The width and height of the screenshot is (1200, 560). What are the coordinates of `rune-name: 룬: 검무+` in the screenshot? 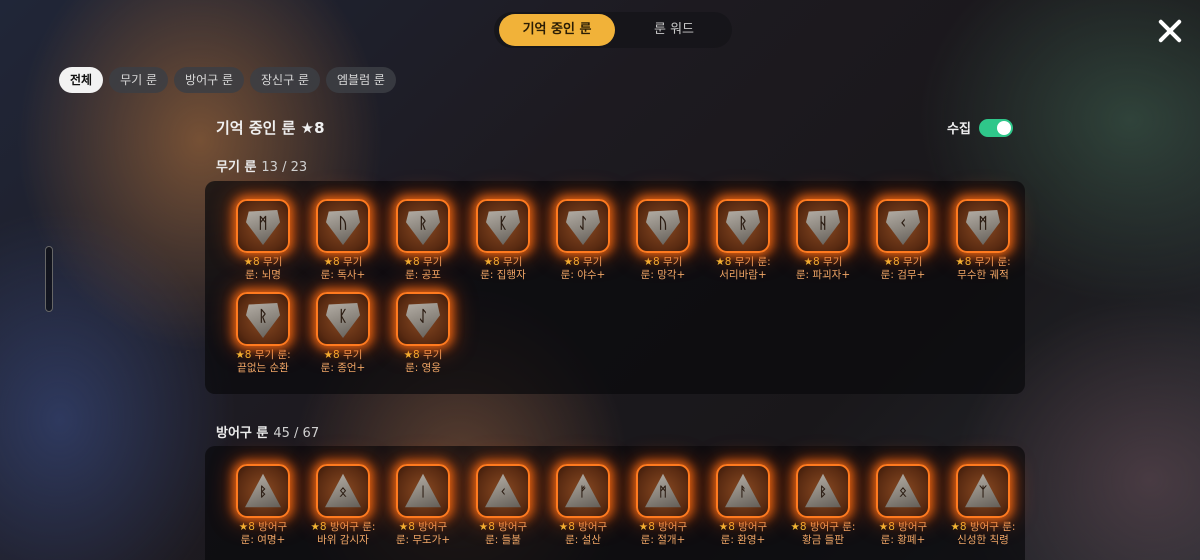 It's located at (903, 275).